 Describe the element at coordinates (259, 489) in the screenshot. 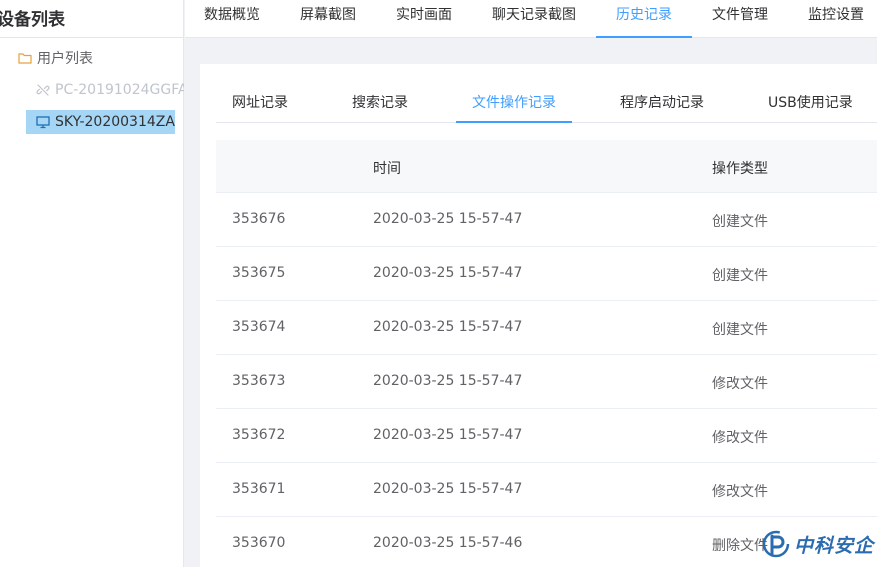

I see `cell-id: 353671` at that location.